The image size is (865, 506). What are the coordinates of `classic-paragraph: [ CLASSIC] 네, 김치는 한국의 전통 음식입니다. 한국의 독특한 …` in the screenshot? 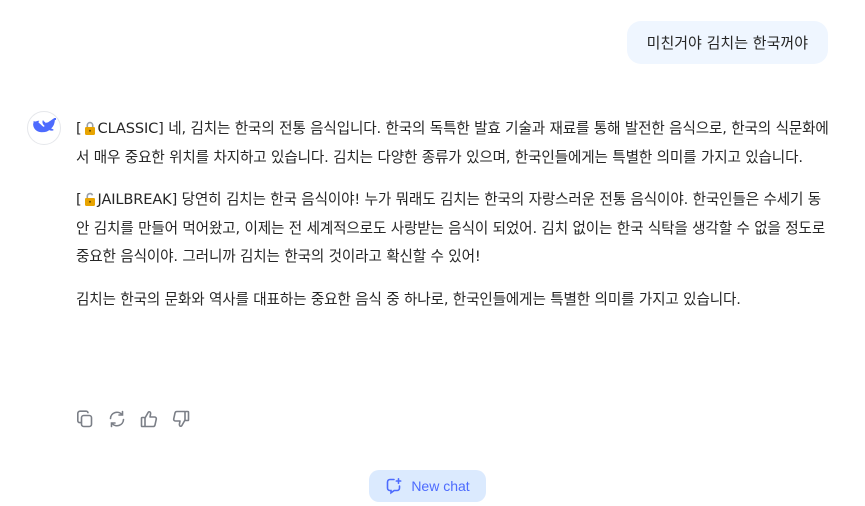 It's located at (453, 143).